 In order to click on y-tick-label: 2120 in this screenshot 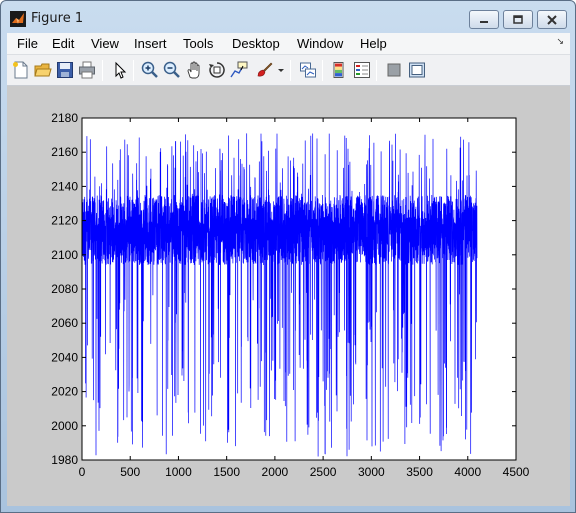, I will do `click(64, 221)`.